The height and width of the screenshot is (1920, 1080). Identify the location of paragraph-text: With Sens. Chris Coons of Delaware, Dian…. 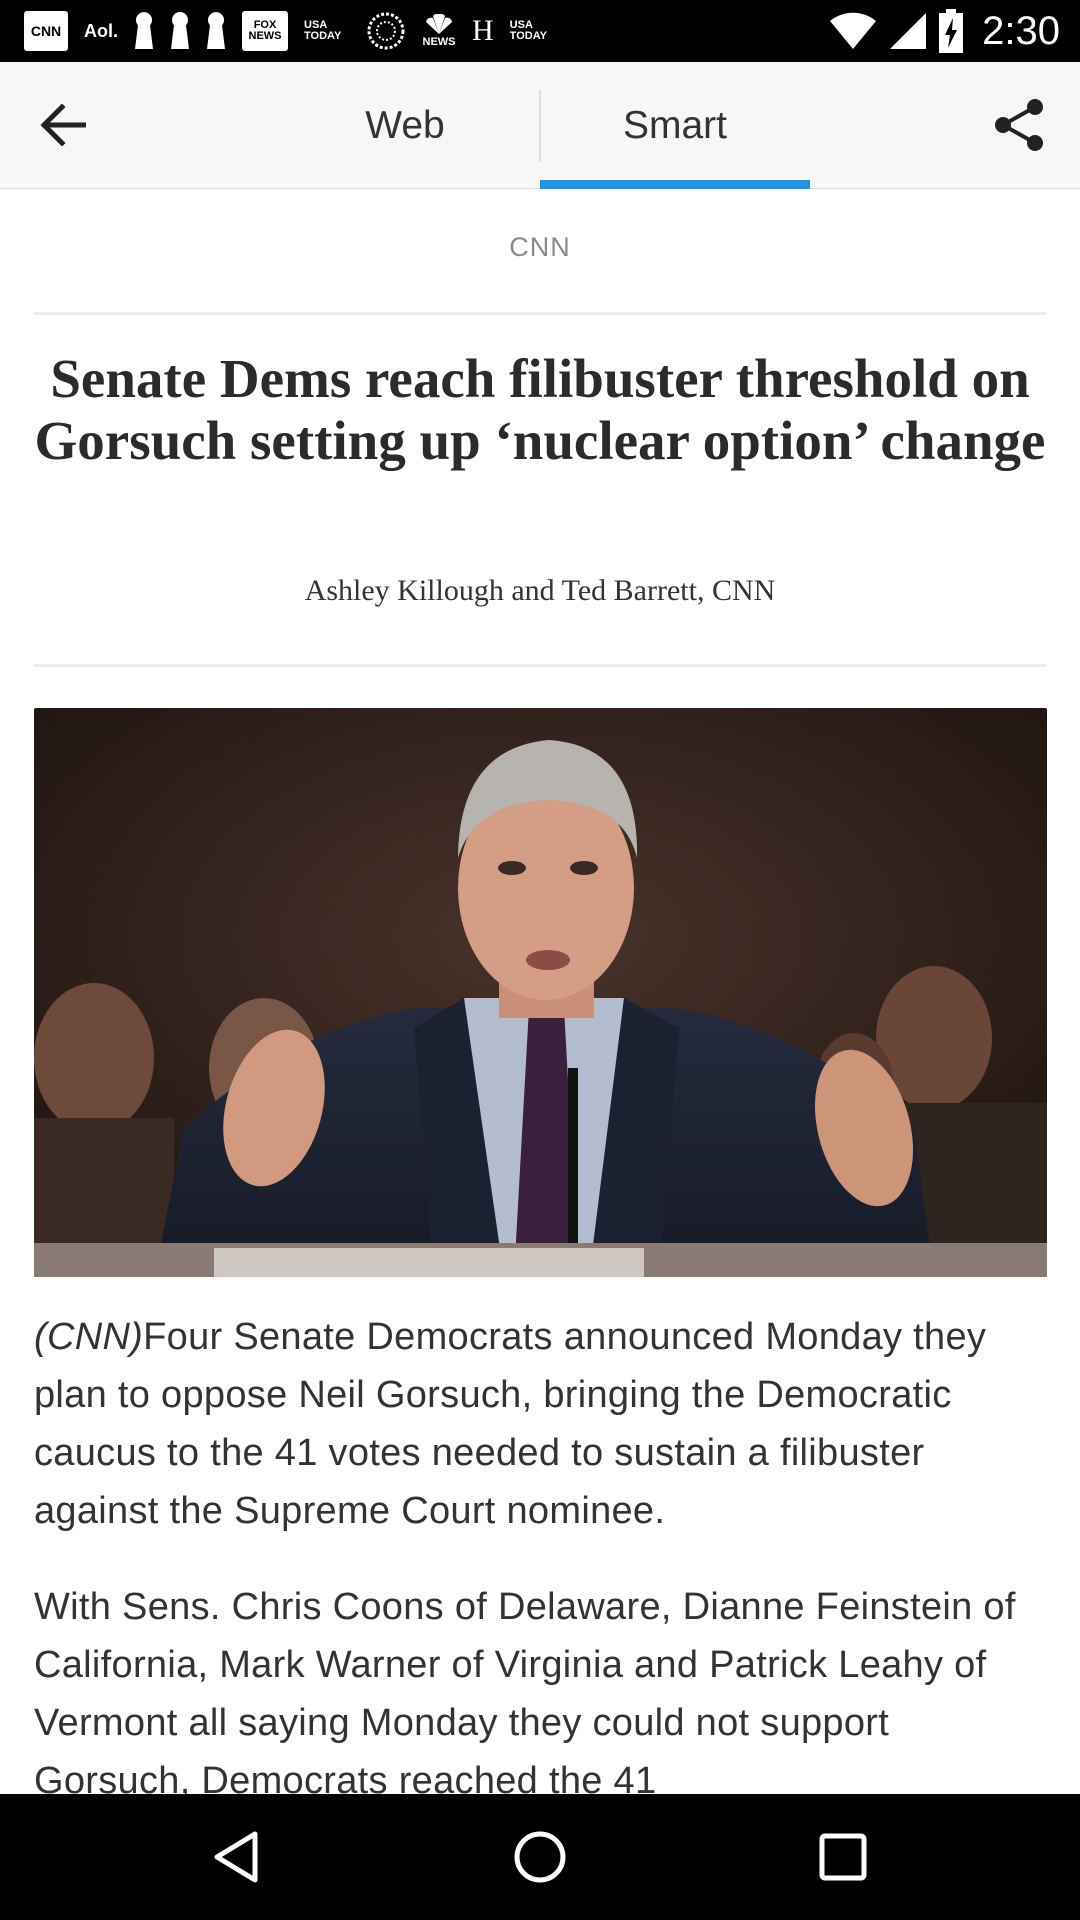
(525, 1690).